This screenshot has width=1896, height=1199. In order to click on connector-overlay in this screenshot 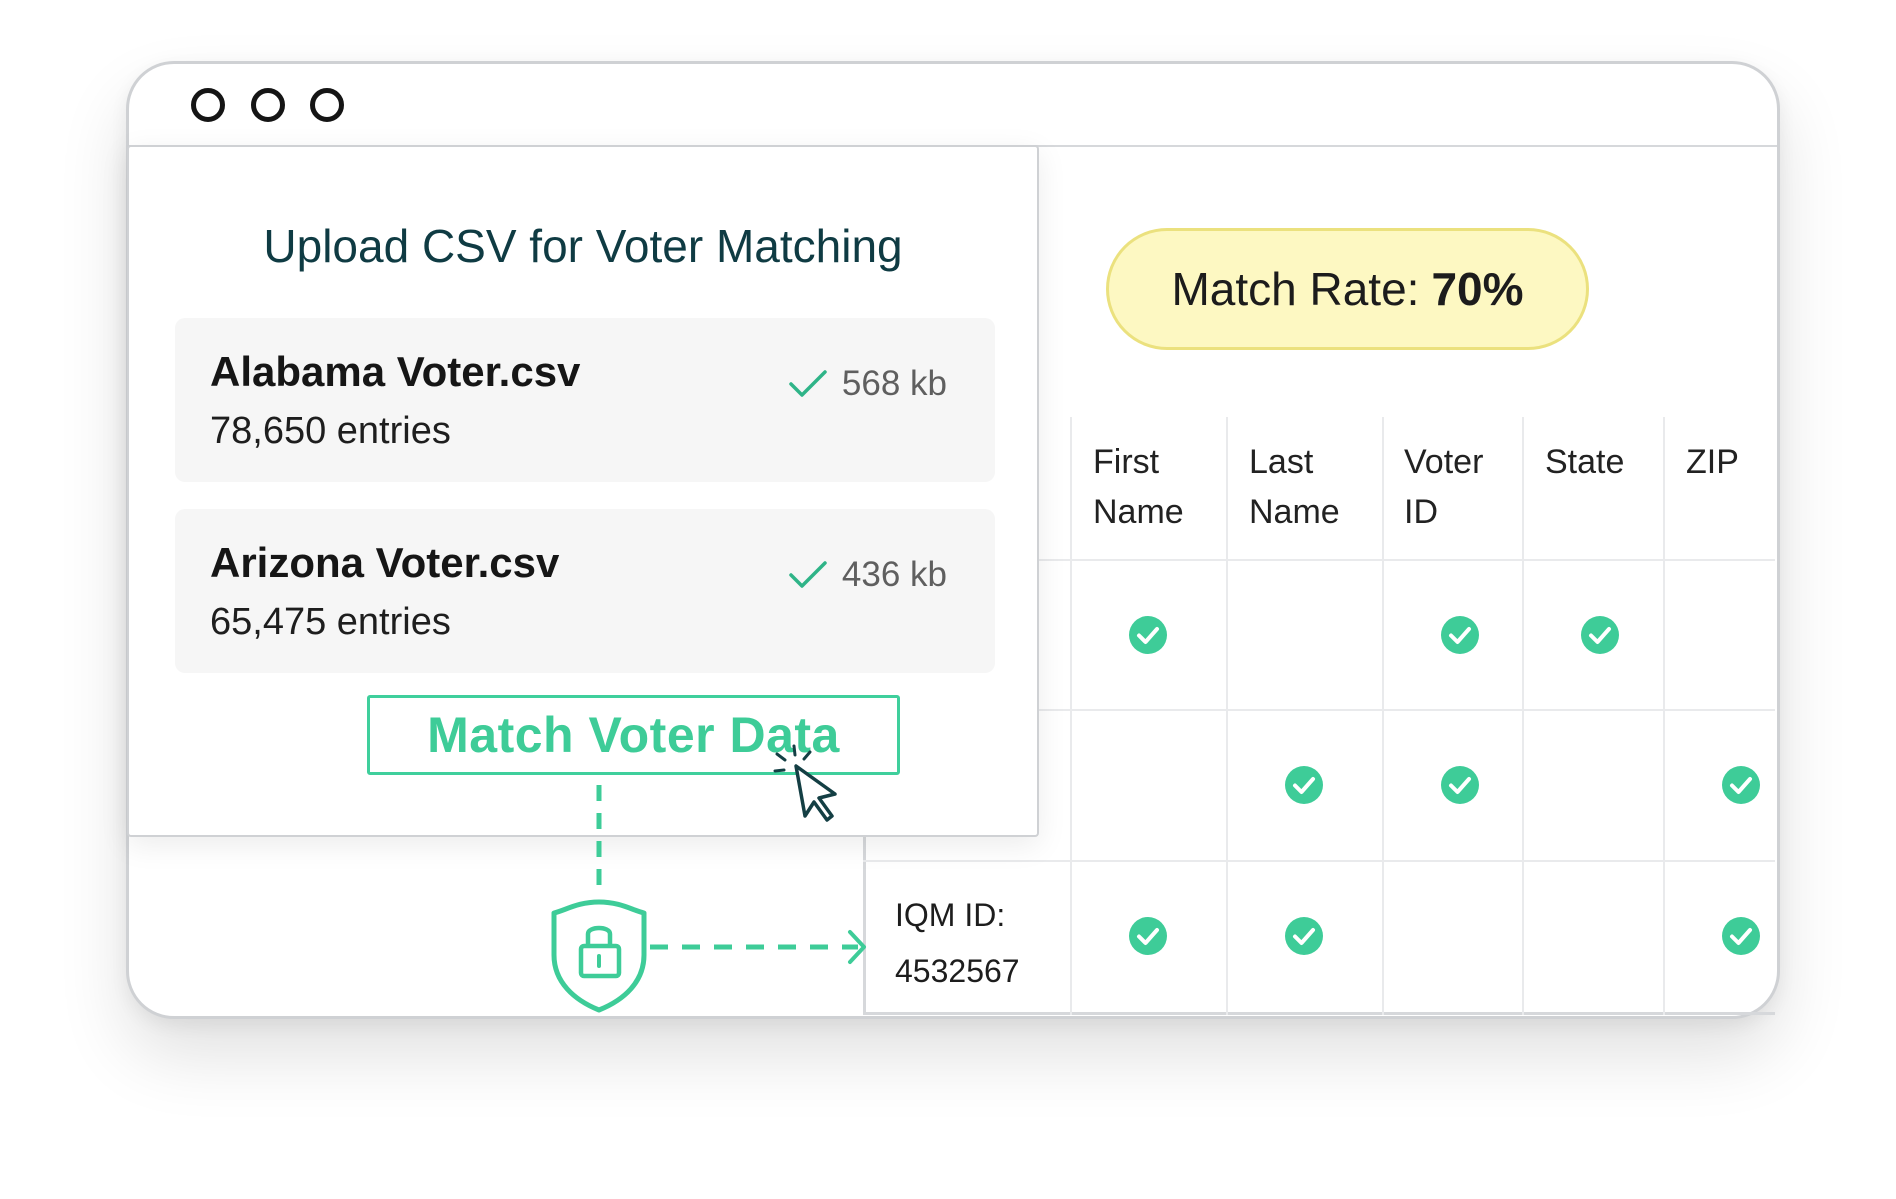, I will do `click(708, 878)`.